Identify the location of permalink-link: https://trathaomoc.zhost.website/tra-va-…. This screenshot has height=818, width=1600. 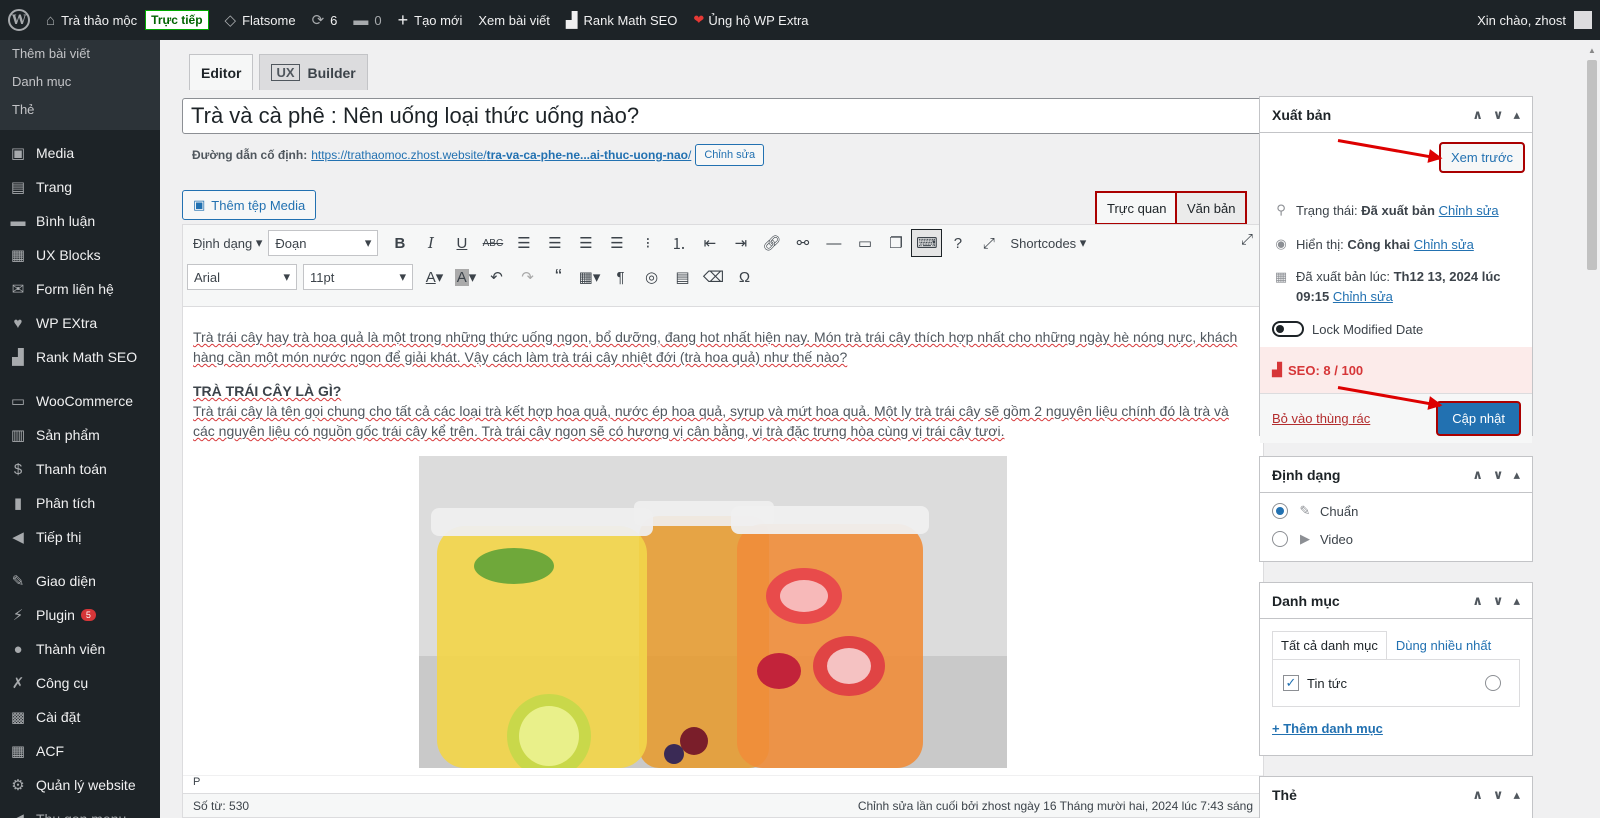
(501, 155).